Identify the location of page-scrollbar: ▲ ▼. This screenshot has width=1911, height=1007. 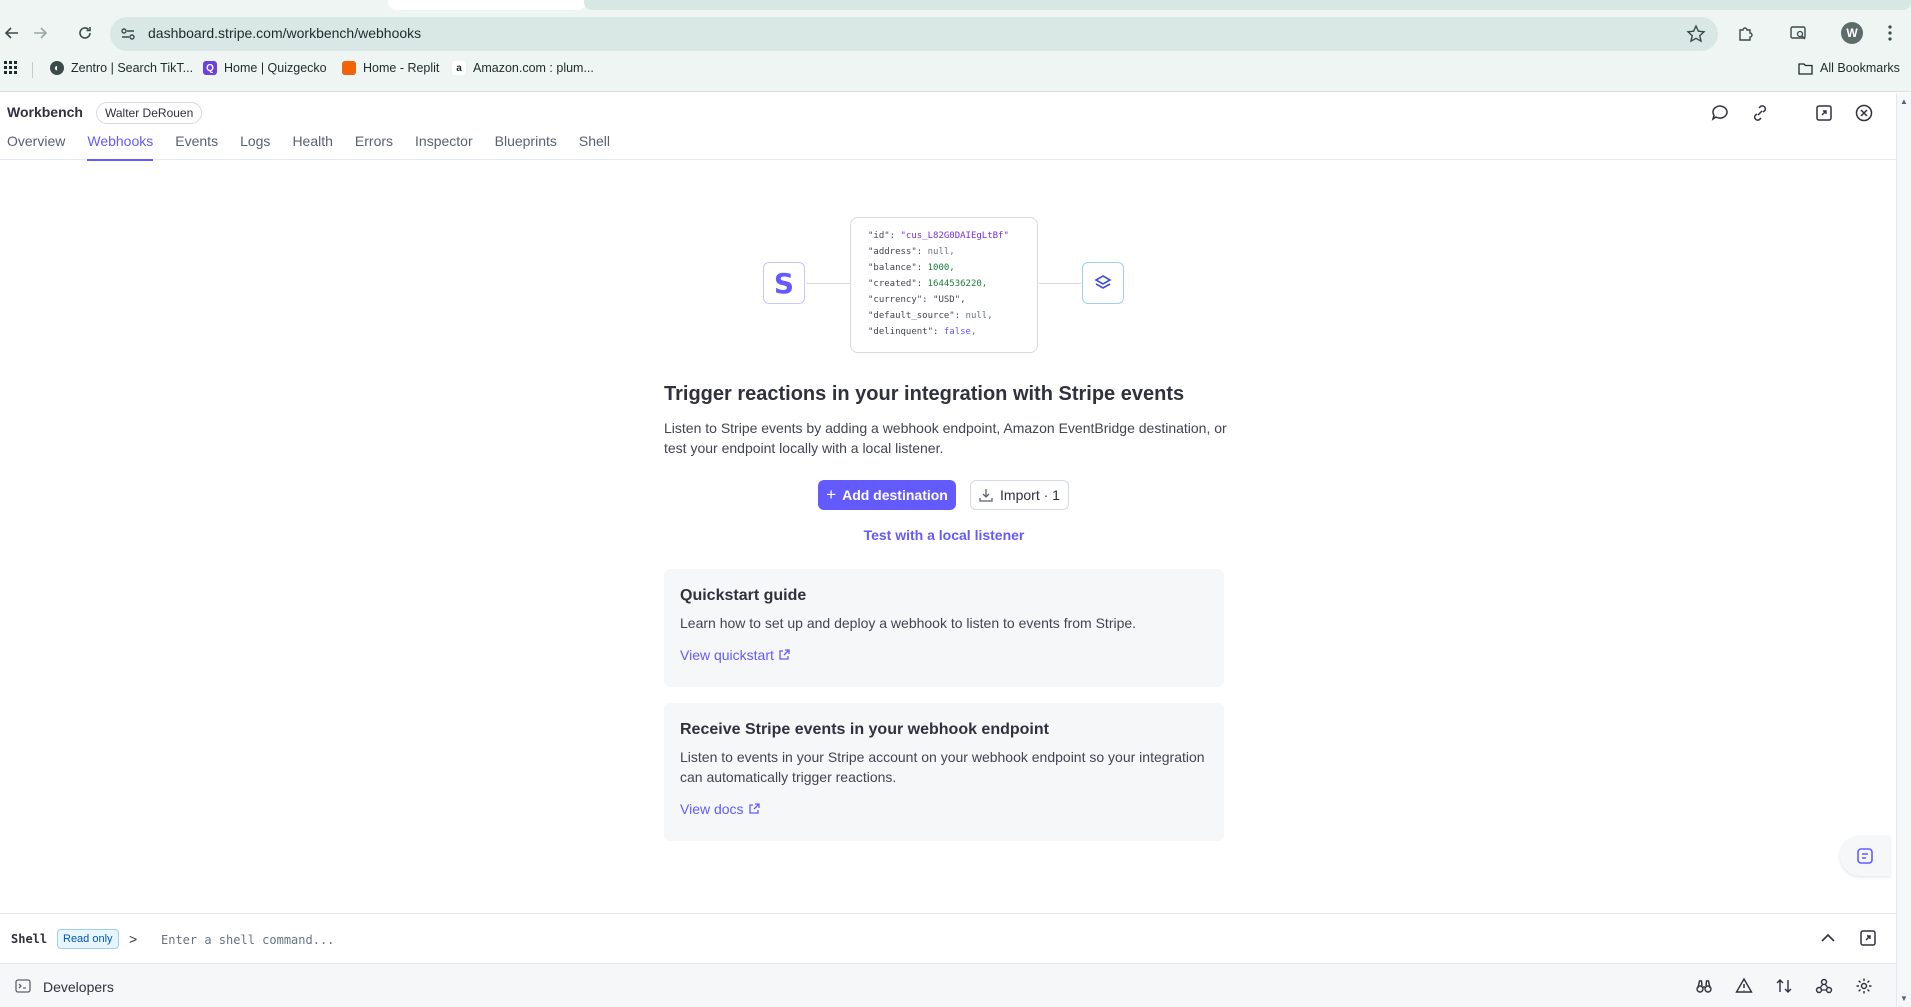
(1903, 550).